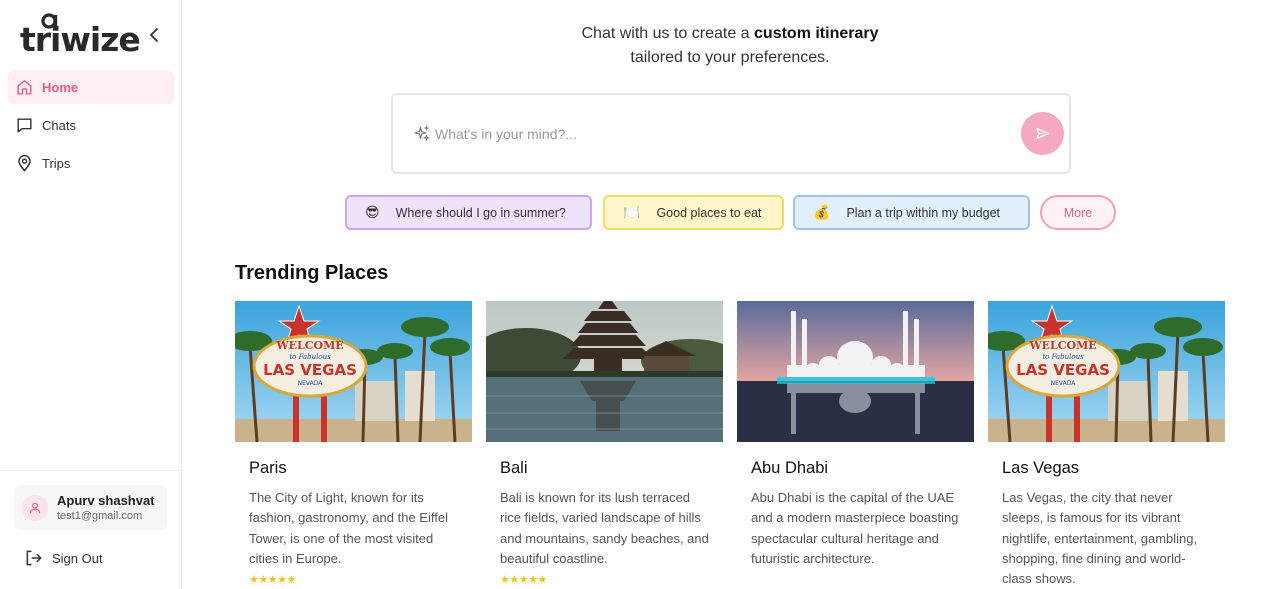 This screenshot has width=1280, height=589. I want to click on chat-box, so click(731, 133).